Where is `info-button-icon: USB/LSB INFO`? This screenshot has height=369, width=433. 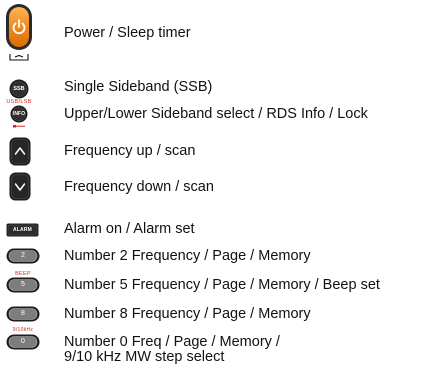
info-button-icon: USB/LSB INFO is located at coordinates (19, 114).